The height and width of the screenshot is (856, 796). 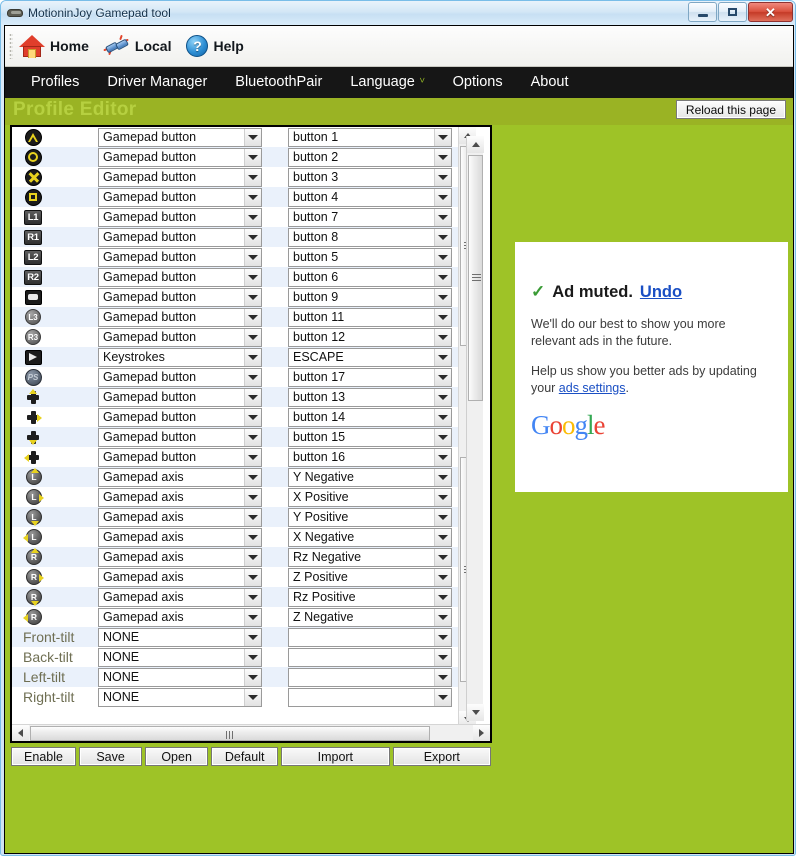 What do you see at coordinates (11, 46) in the screenshot?
I see `toolbar-grip` at bounding box center [11, 46].